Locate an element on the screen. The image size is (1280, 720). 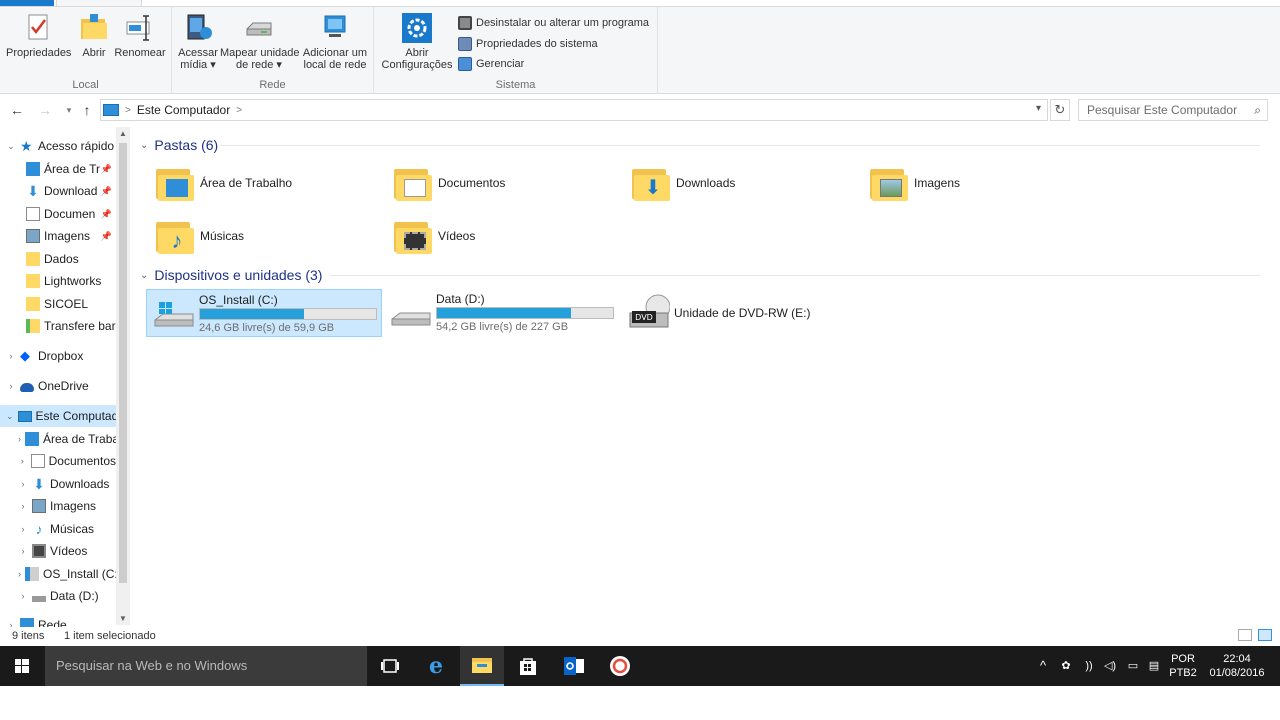
sidebar-item-dados: Dados is located at coordinates (58, 259).